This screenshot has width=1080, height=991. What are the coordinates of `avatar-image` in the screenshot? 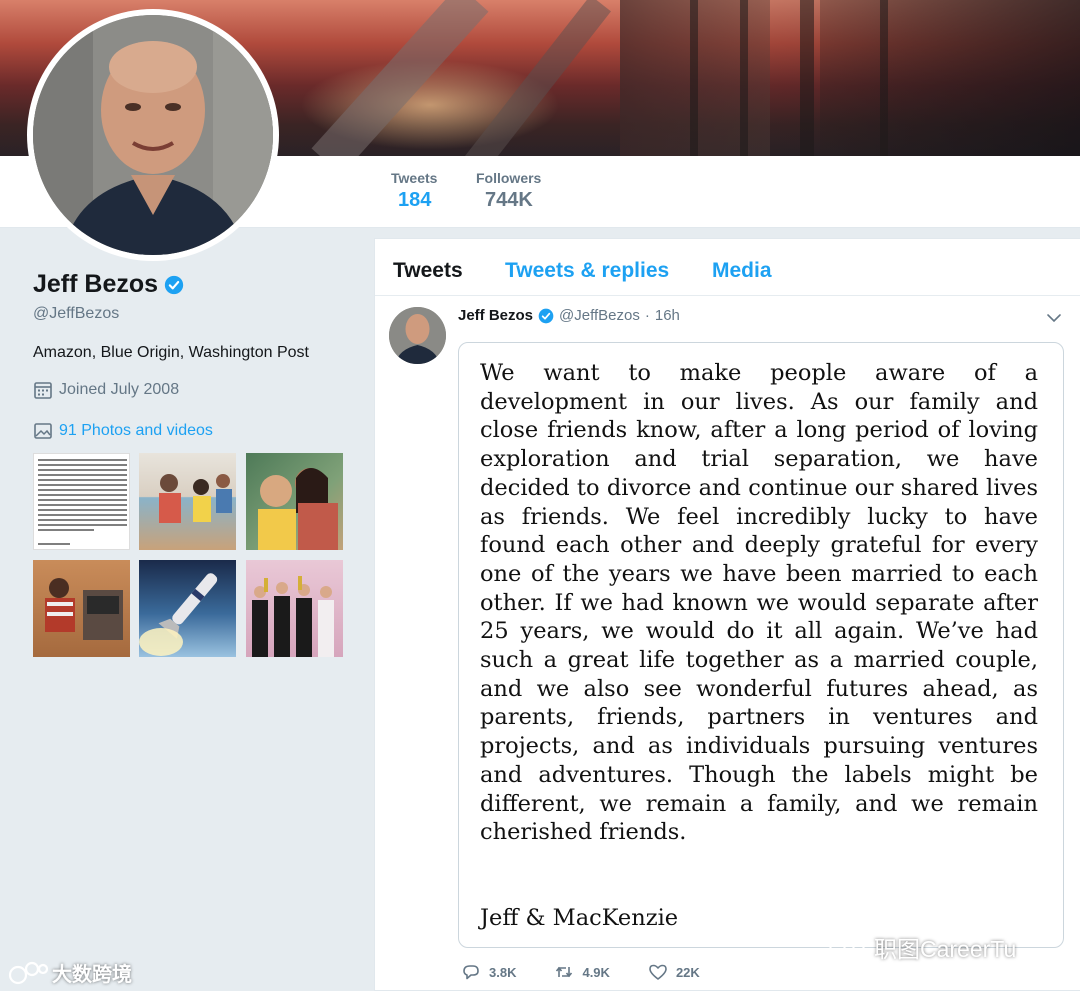 It's located at (153, 135).